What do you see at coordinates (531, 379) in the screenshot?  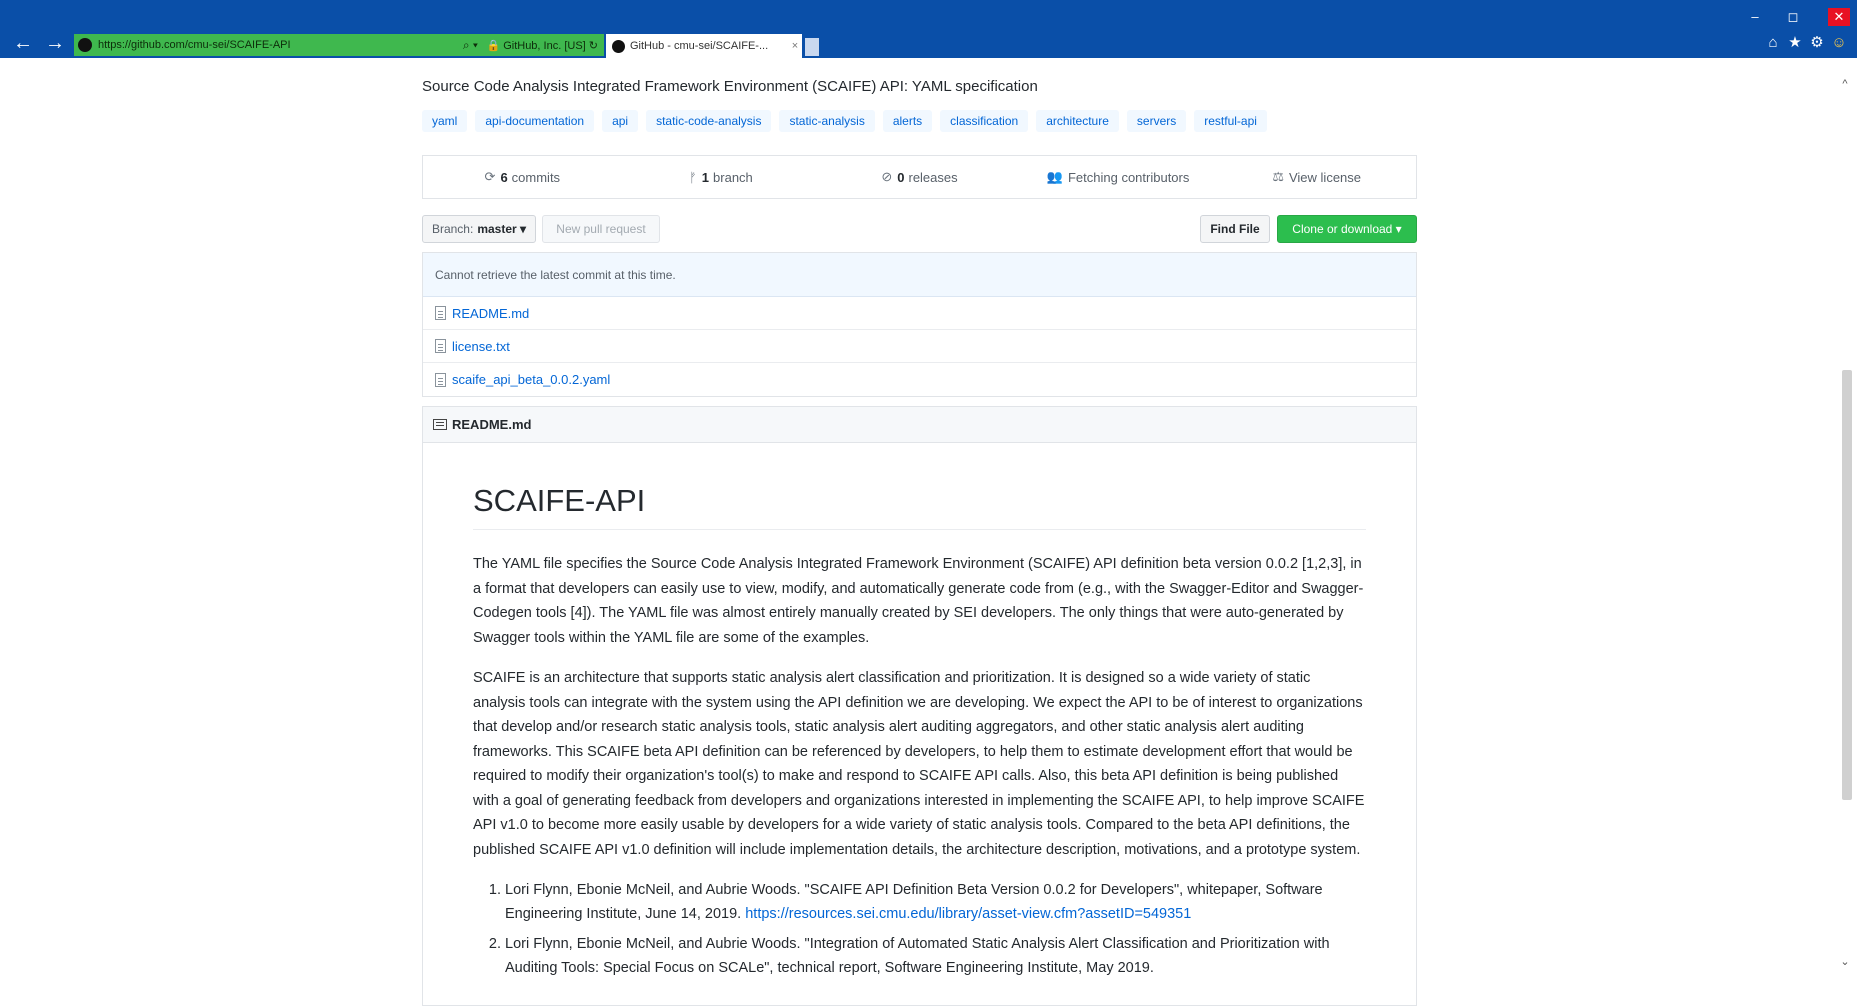 I see `file-link: scaife_api_beta_0.0.2.yaml` at bounding box center [531, 379].